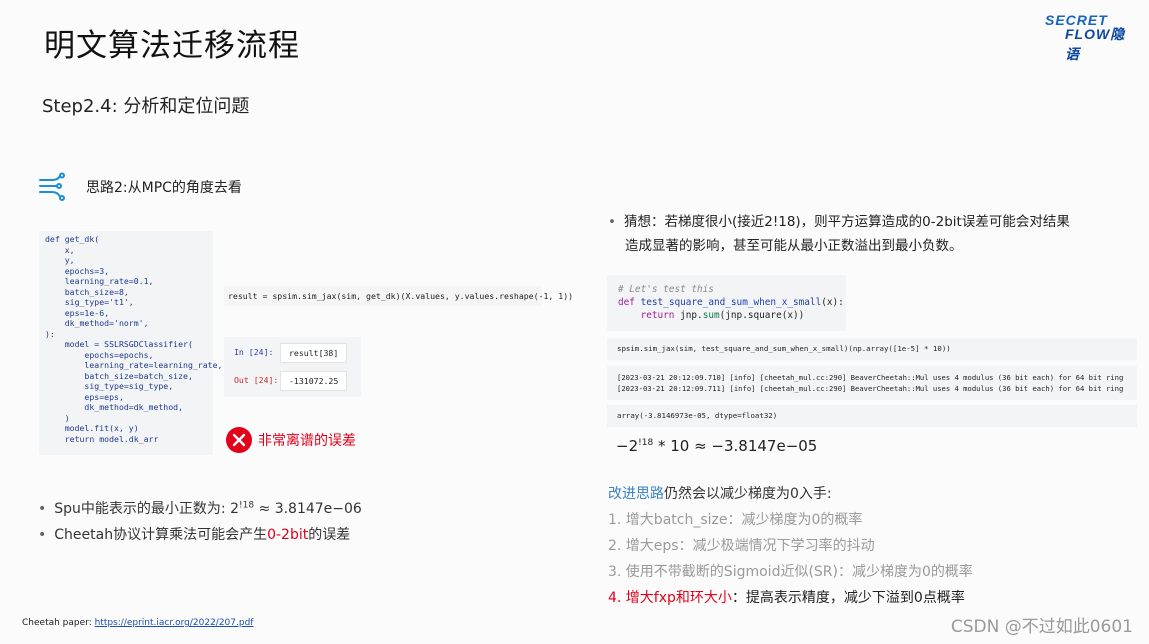  What do you see at coordinates (1095, 44) in the screenshot?
I see `logo-line2: FLOW隐语` at bounding box center [1095, 44].